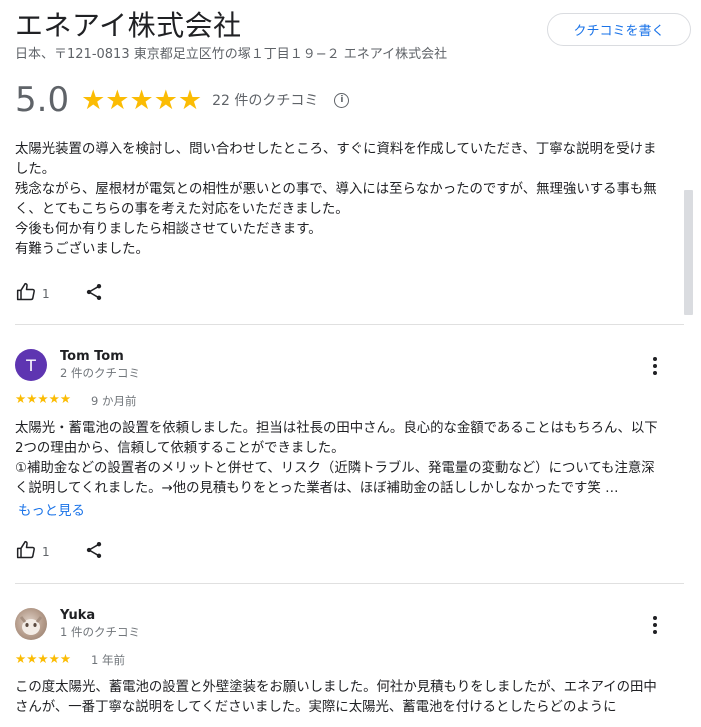  Describe the element at coordinates (231, 54) in the screenshot. I see `business-address: 日本、〒121-0813 東京都足立区竹の塚１丁目１９−２ エネアイ株式会社` at that location.